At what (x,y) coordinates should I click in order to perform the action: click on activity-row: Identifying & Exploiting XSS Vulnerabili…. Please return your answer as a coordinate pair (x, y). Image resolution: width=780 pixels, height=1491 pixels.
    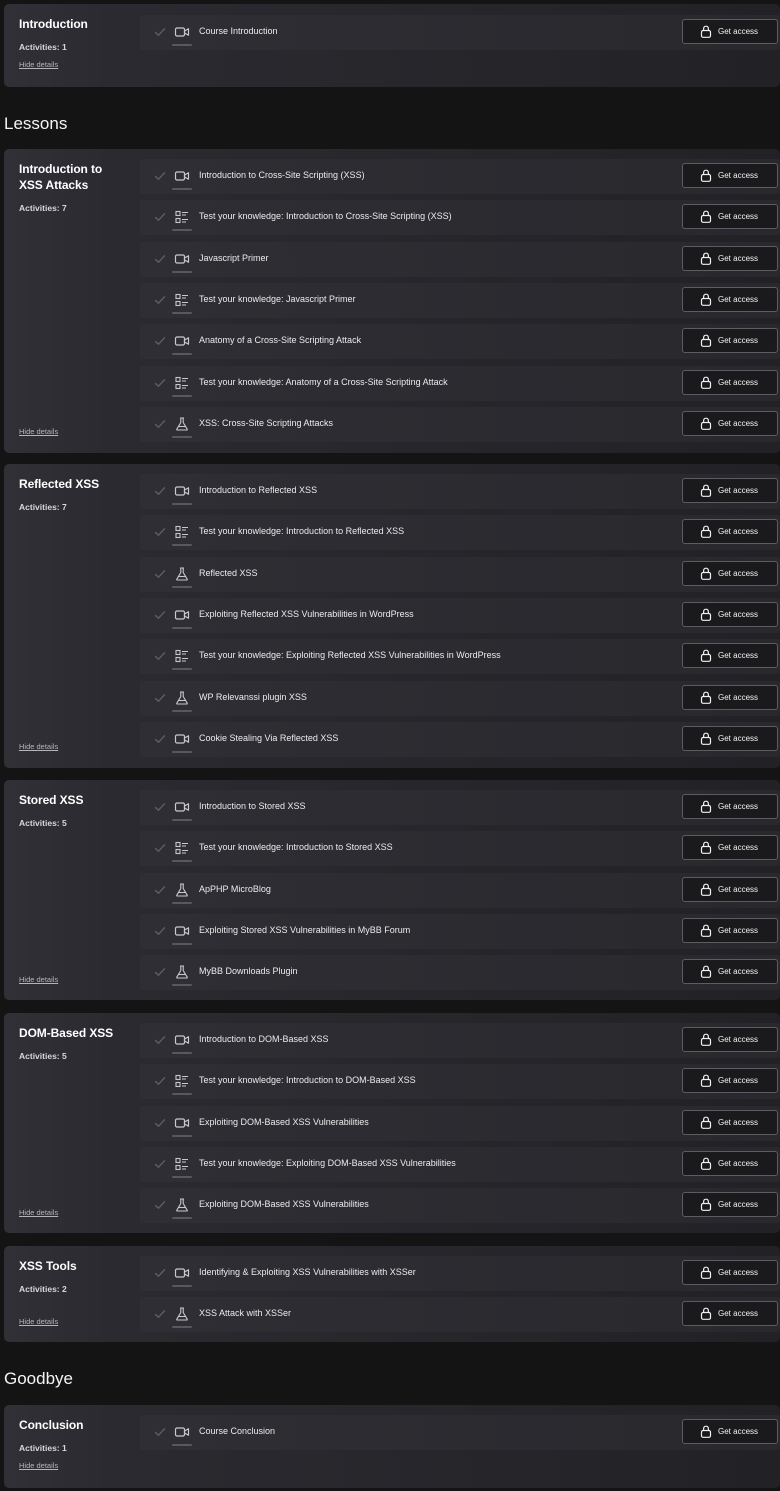
    Looking at the image, I should click on (460, 1273).